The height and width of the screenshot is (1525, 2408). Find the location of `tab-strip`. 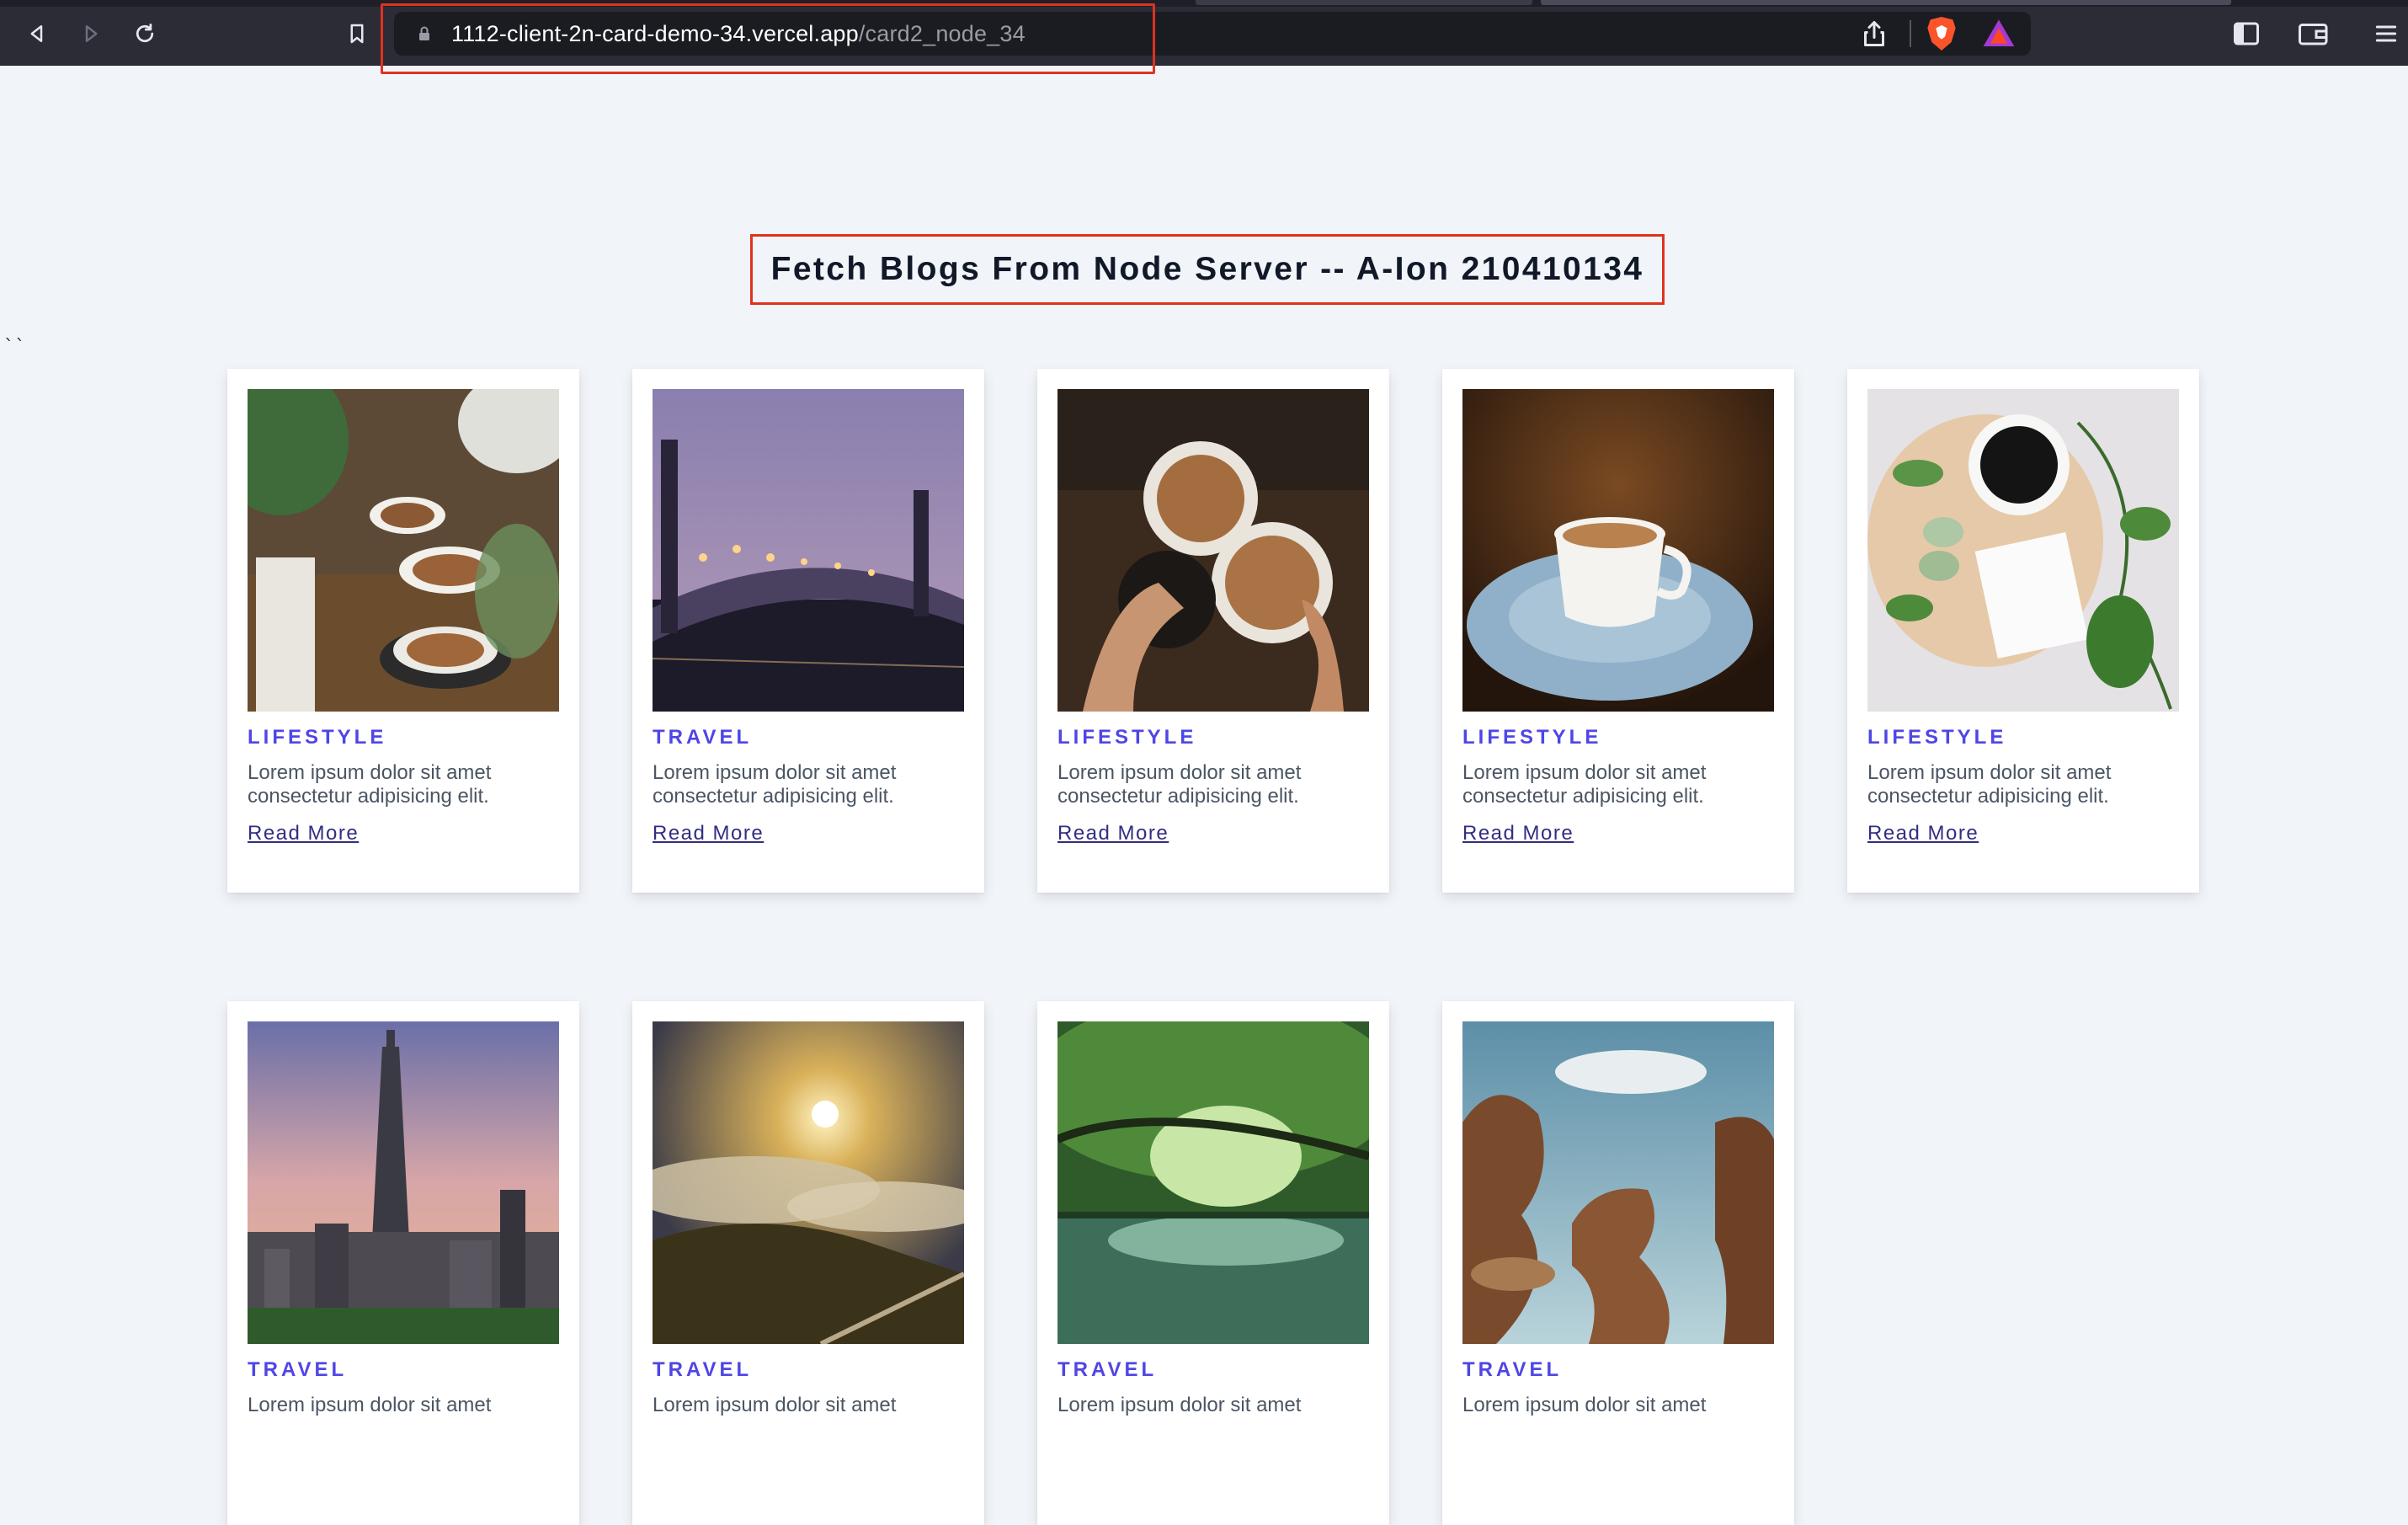

tab-strip is located at coordinates (1204, 4).